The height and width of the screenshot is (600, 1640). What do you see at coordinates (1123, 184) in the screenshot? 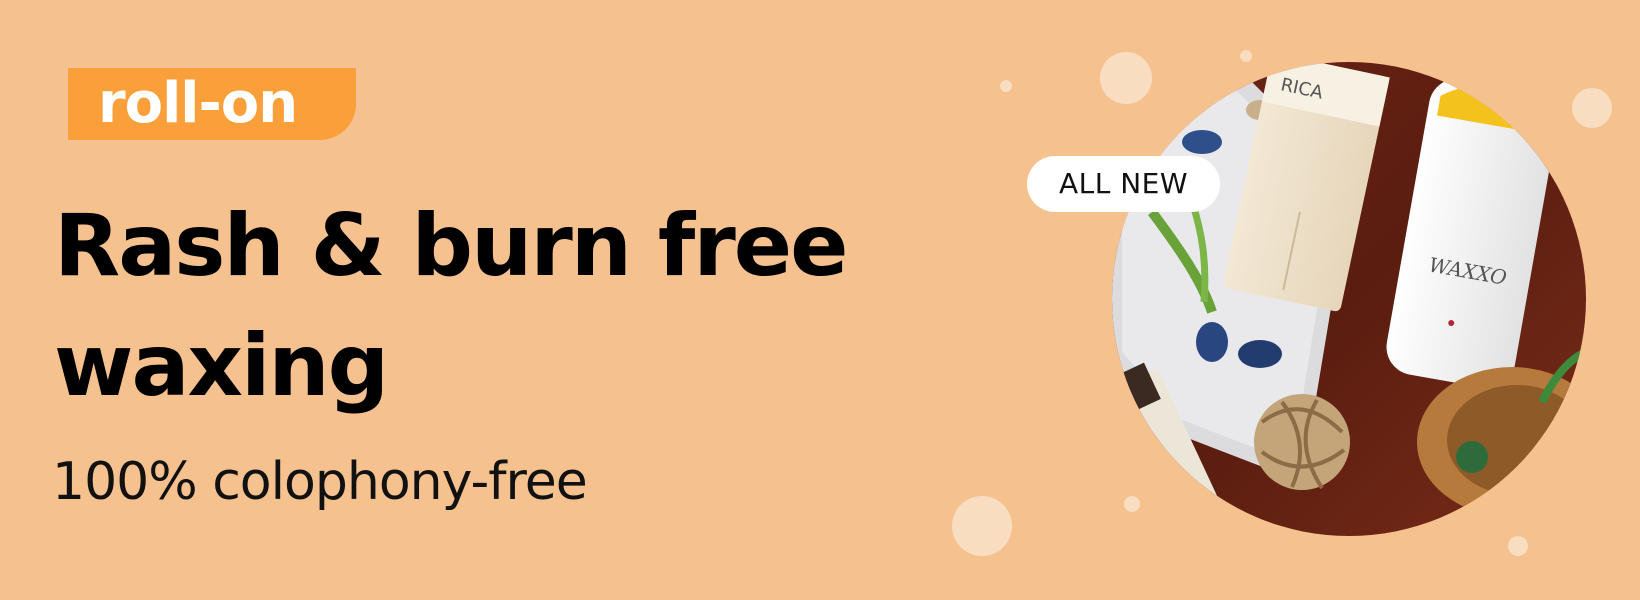
I see `all-new-badge: ALL NEW` at bounding box center [1123, 184].